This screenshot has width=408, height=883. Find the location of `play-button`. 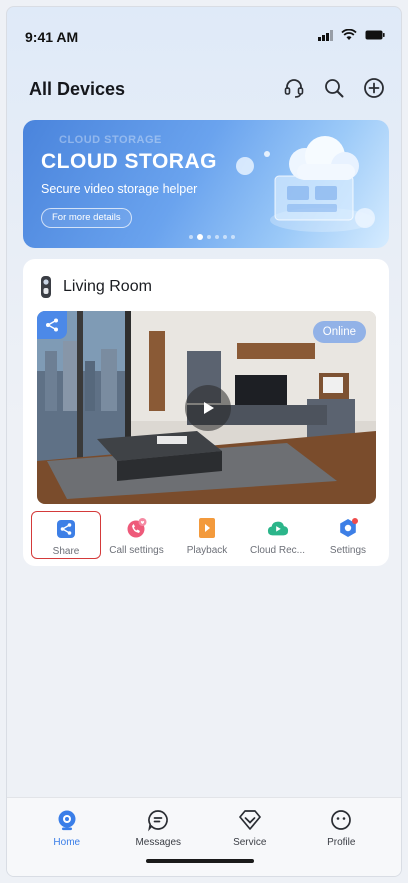

play-button is located at coordinates (208, 408).